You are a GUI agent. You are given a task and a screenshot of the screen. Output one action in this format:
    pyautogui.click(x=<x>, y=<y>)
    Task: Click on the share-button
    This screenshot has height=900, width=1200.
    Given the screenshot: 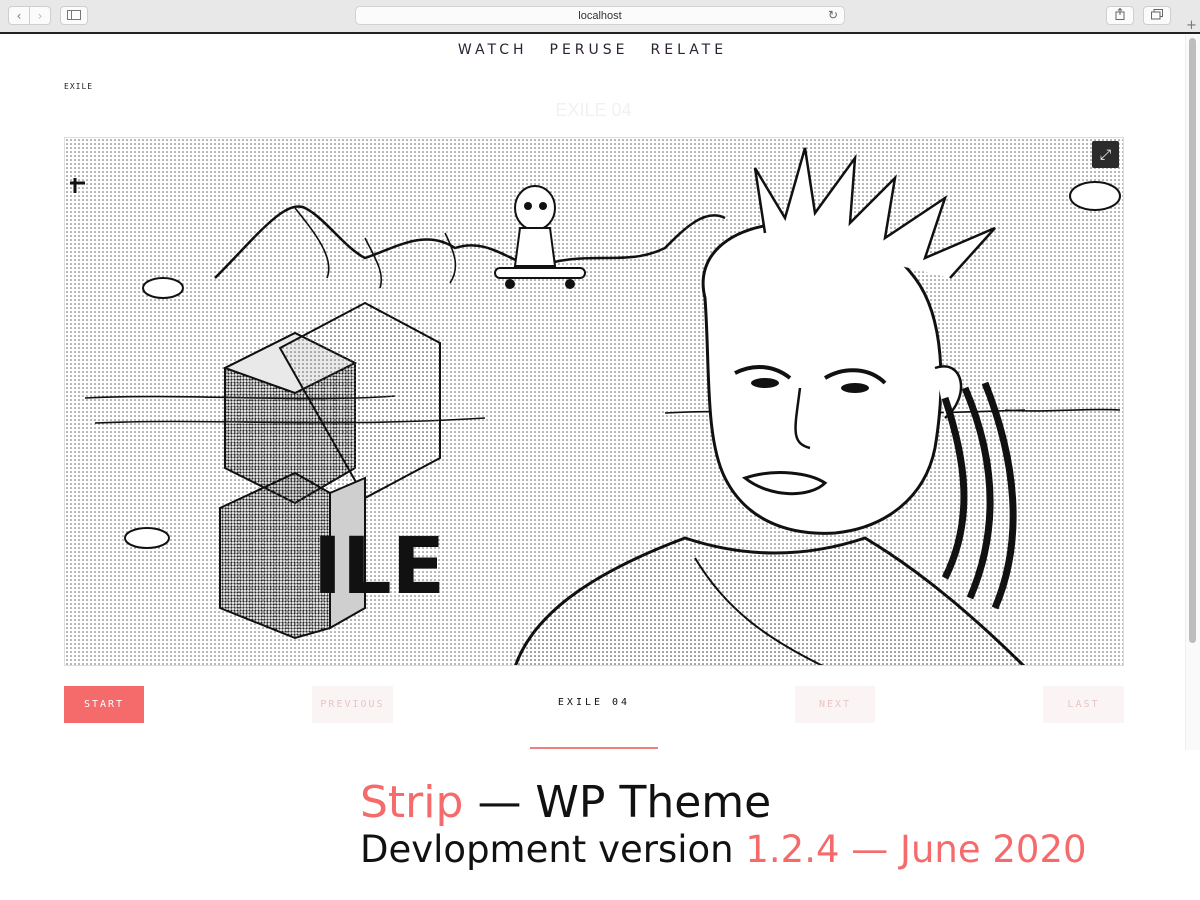 What is the action you would take?
    pyautogui.click(x=1120, y=15)
    